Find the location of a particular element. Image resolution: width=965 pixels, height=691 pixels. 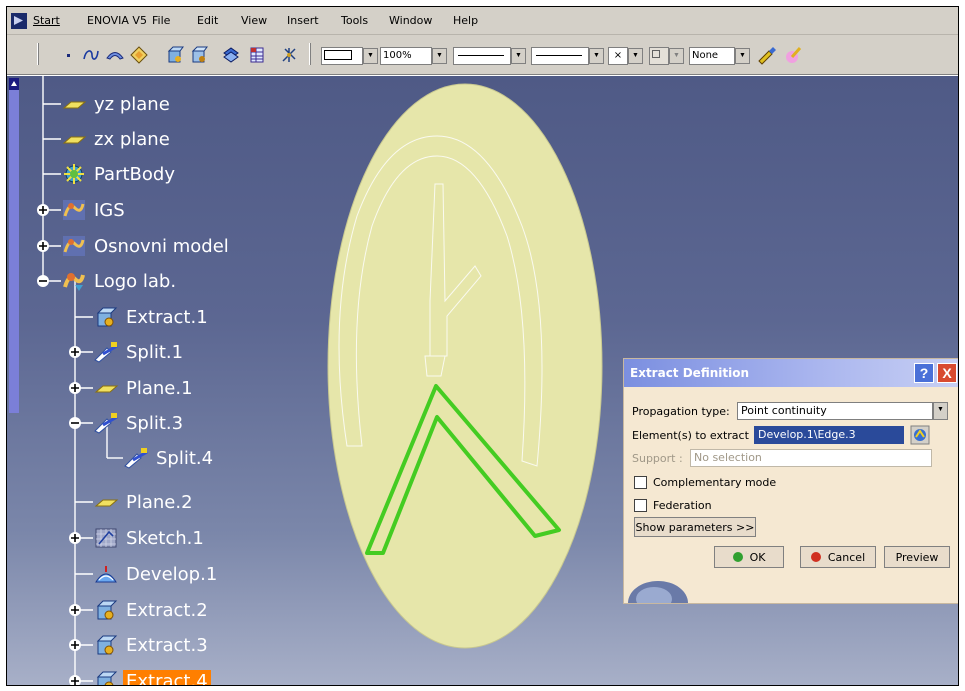

tree-node-zx-plane: zx plane is located at coordinates (117, 139).